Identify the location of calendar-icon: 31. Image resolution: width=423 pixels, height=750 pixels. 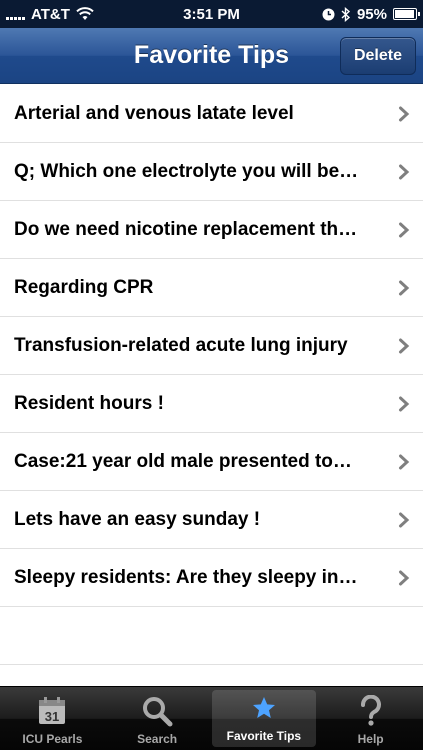
(52, 711).